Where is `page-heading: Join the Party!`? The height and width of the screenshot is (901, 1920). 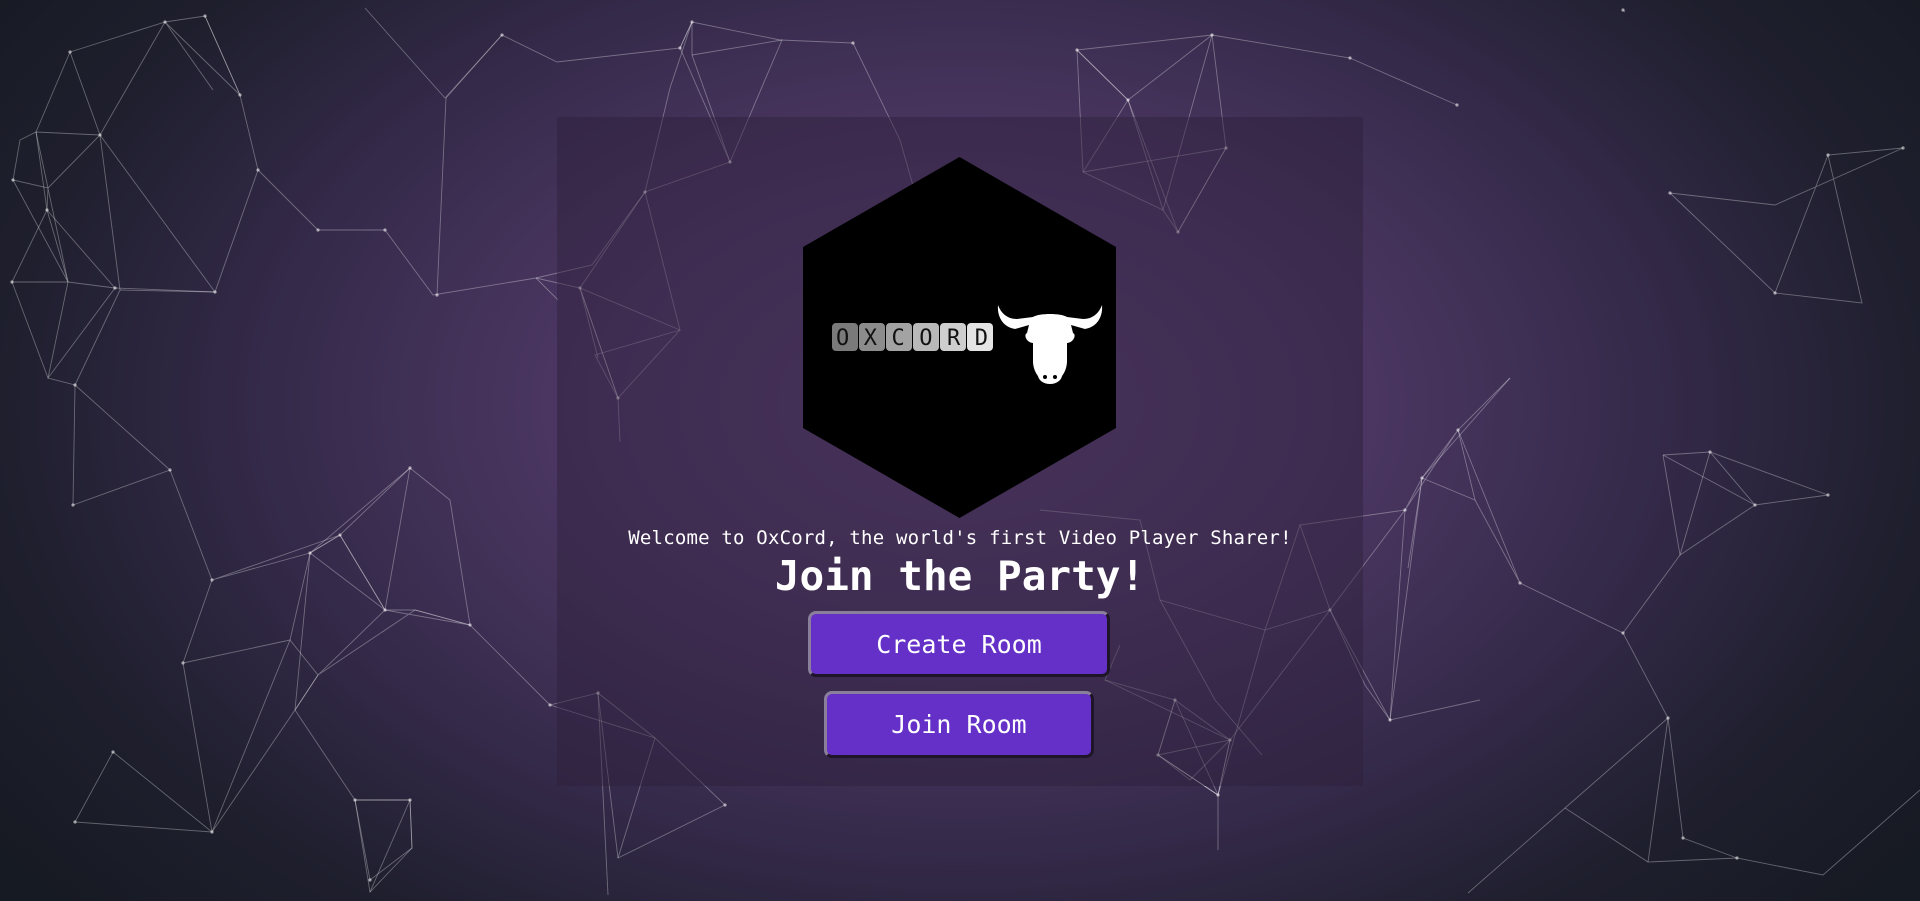 page-heading: Join the Party! is located at coordinates (960, 576).